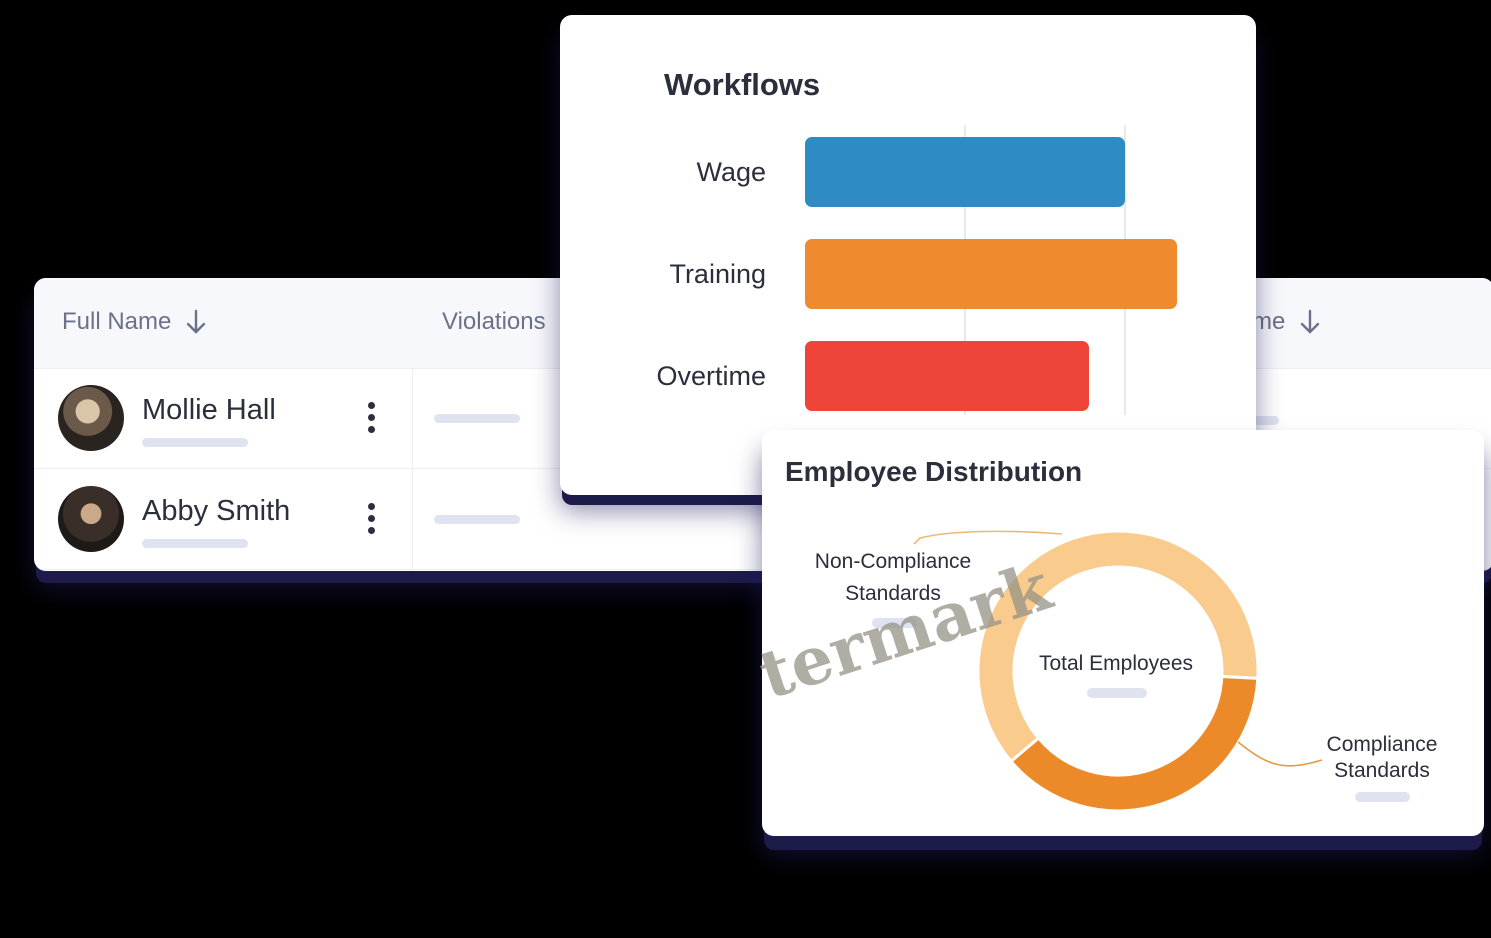 The height and width of the screenshot is (938, 1491). Describe the element at coordinates (717, 274) in the screenshot. I see `bar-label-training: Training` at that location.